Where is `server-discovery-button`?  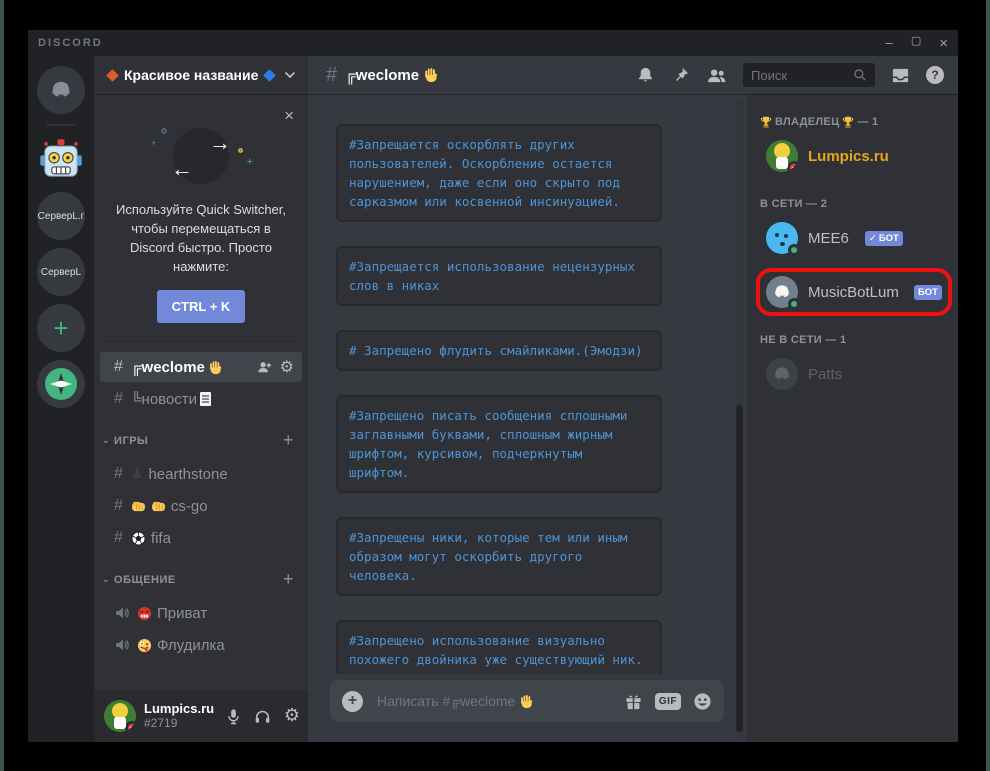 server-discovery-button is located at coordinates (61, 384).